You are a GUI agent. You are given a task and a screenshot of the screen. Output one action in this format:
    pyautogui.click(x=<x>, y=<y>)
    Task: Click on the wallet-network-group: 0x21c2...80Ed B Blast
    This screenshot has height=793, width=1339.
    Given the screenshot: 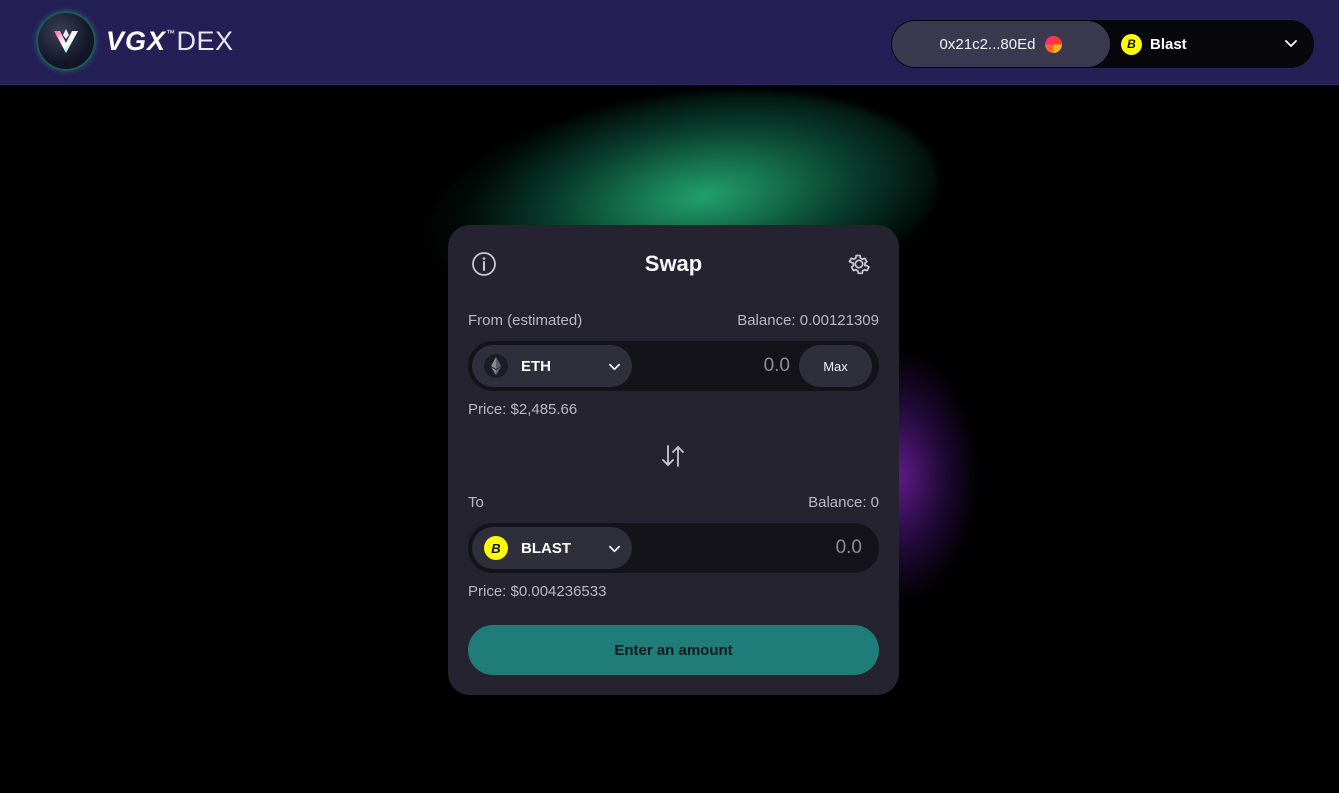 What is the action you would take?
    pyautogui.click(x=1102, y=44)
    